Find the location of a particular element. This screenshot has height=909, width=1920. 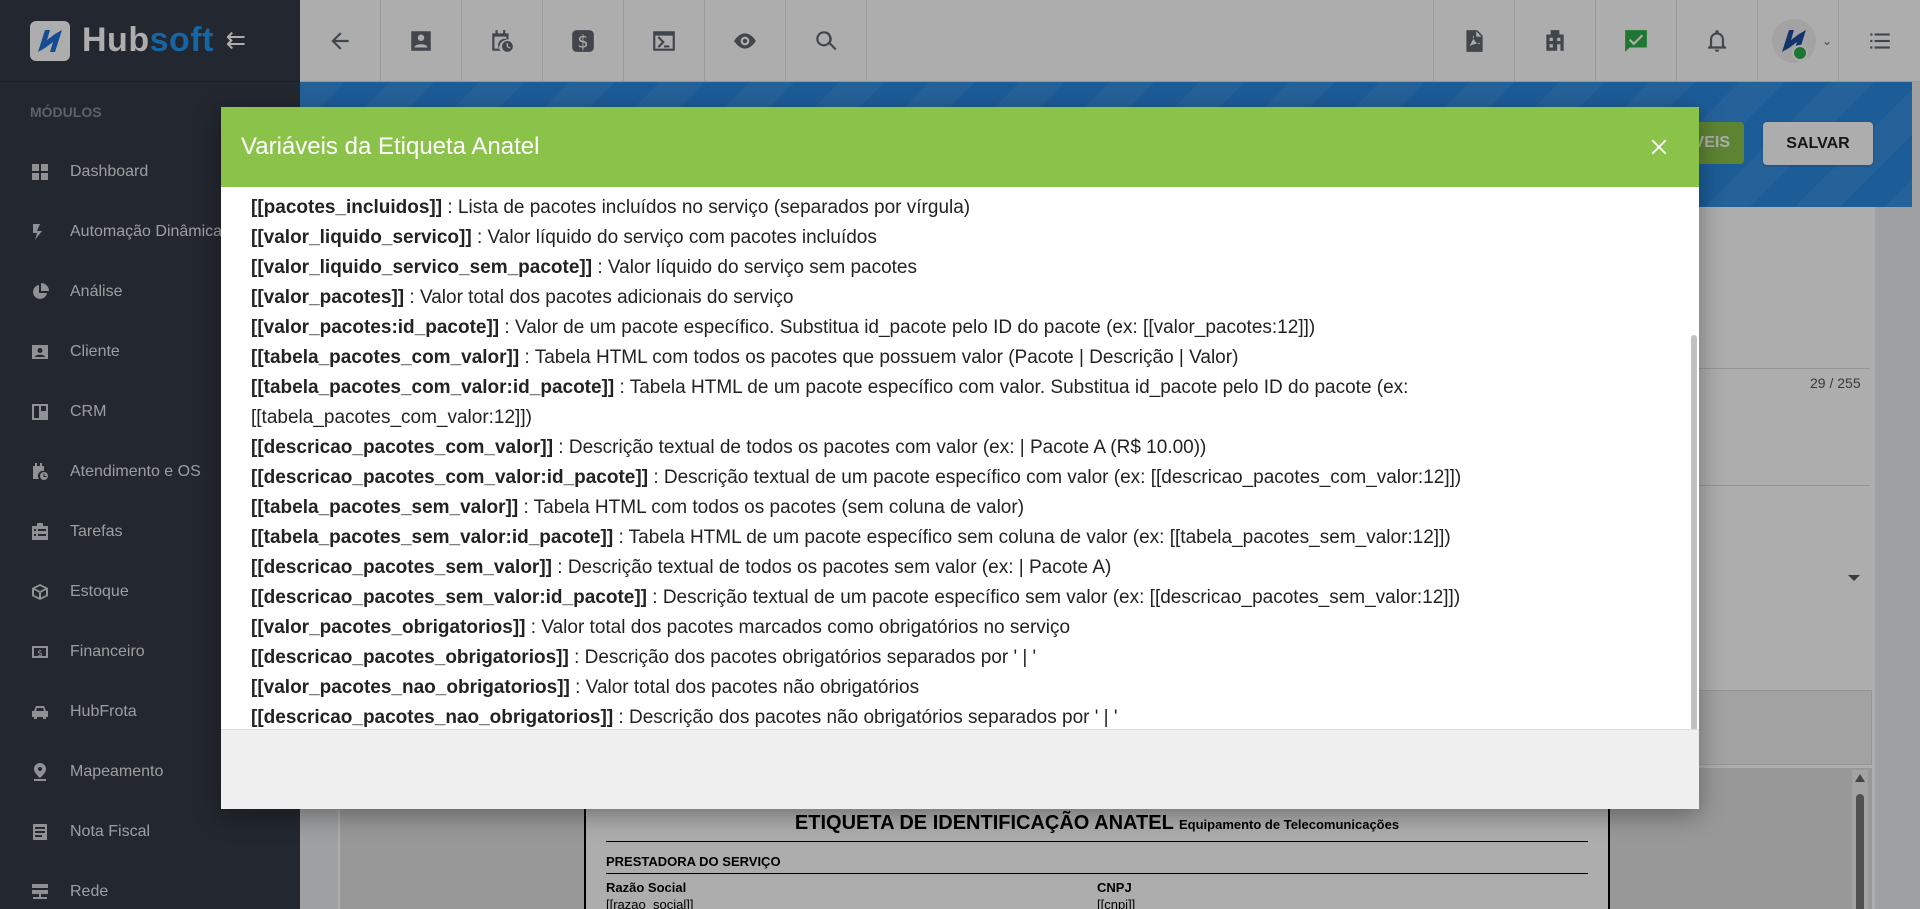

label-value: [[cnpj]] is located at coordinates (1116, 903).